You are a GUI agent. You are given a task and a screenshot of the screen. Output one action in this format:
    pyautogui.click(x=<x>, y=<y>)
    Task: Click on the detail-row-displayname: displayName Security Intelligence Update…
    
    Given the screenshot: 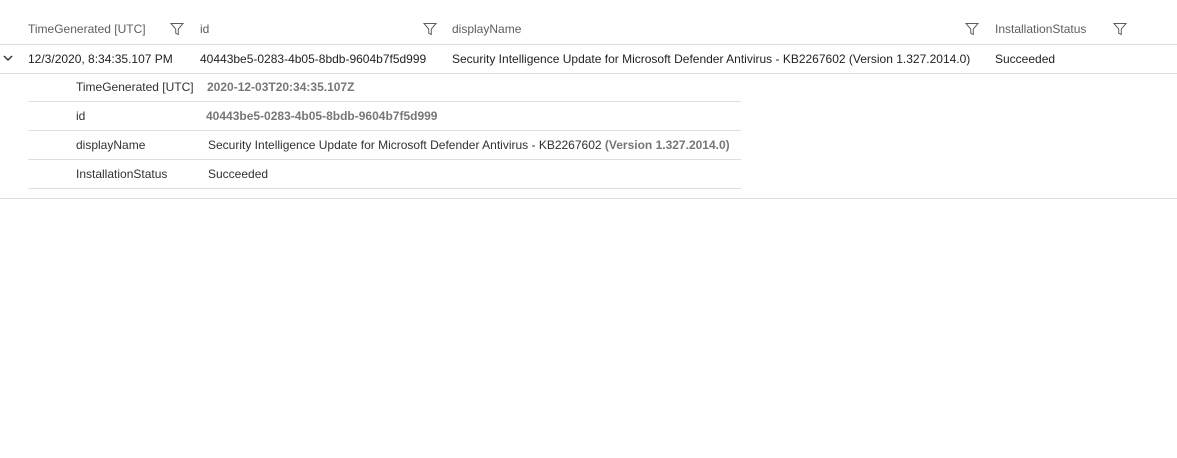 What is the action you would take?
    pyautogui.click(x=384, y=145)
    